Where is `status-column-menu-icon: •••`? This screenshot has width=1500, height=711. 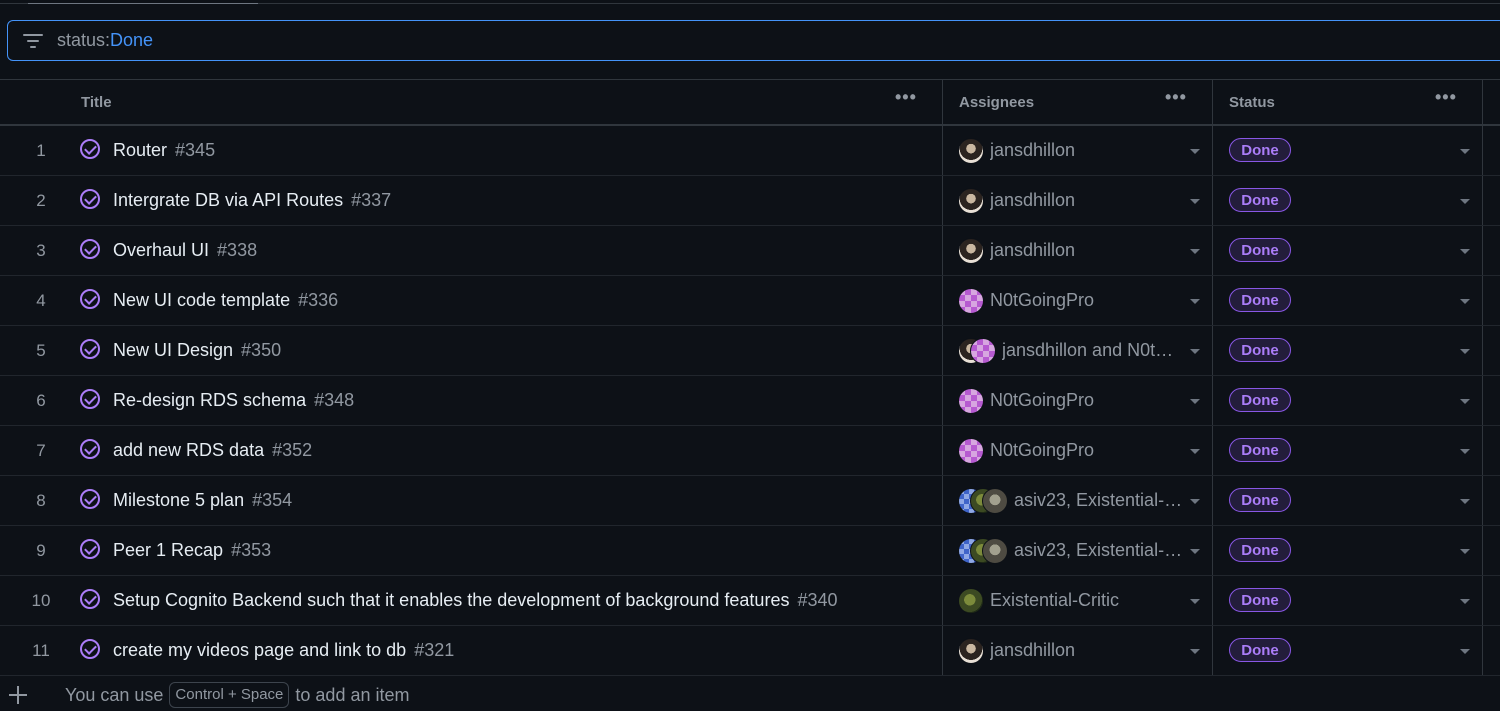 status-column-menu-icon: ••• is located at coordinates (1446, 97).